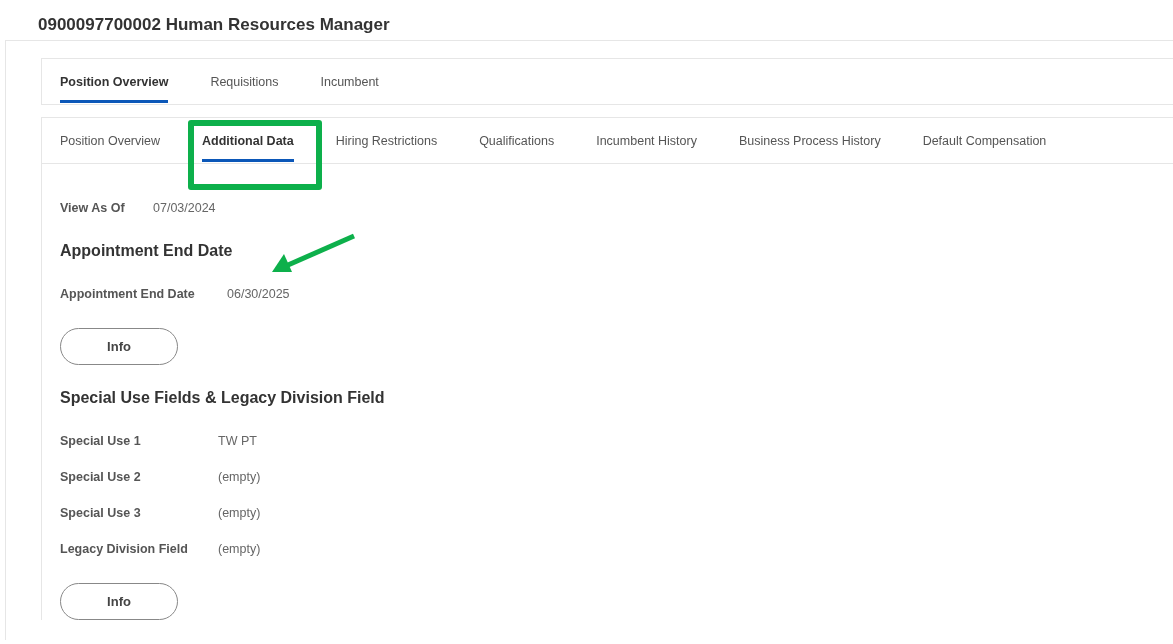 The width and height of the screenshot is (1173, 644). Describe the element at coordinates (984, 140) in the screenshot. I see `subtab: Default Compensation` at that location.